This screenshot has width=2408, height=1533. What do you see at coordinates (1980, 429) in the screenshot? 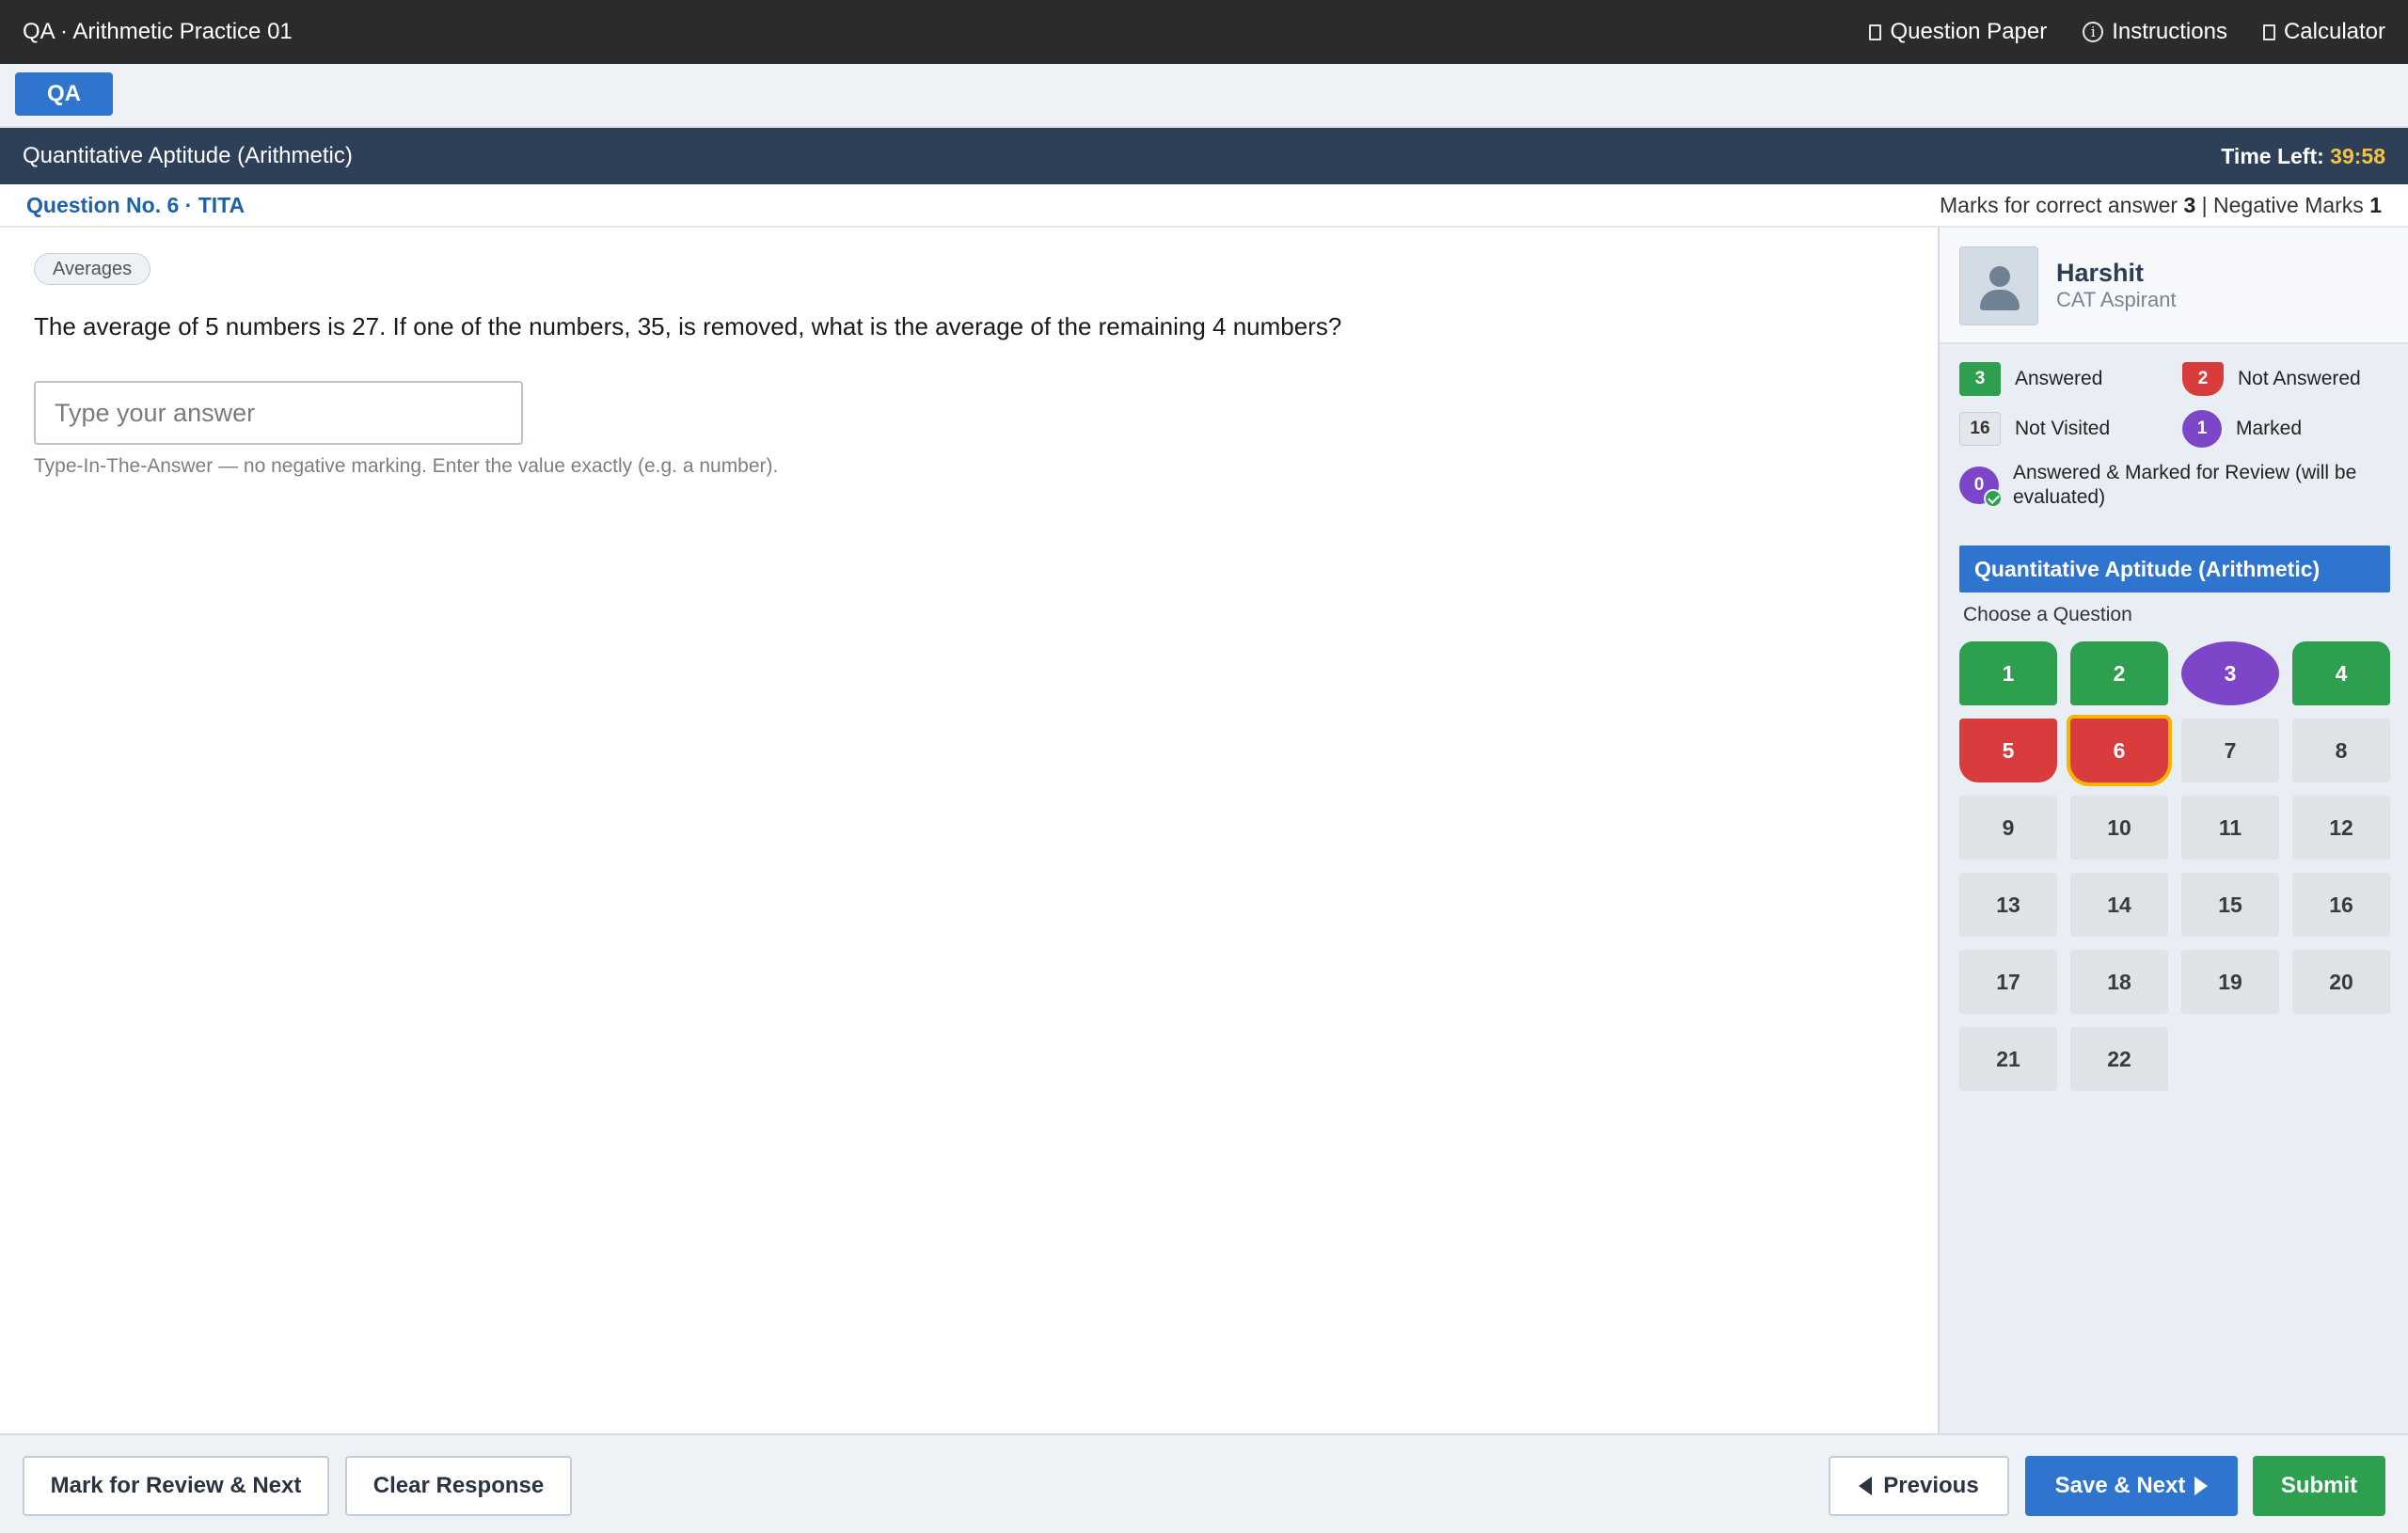
I see `not-visited-count-badge: 16` at bounding box center [1980, 429].